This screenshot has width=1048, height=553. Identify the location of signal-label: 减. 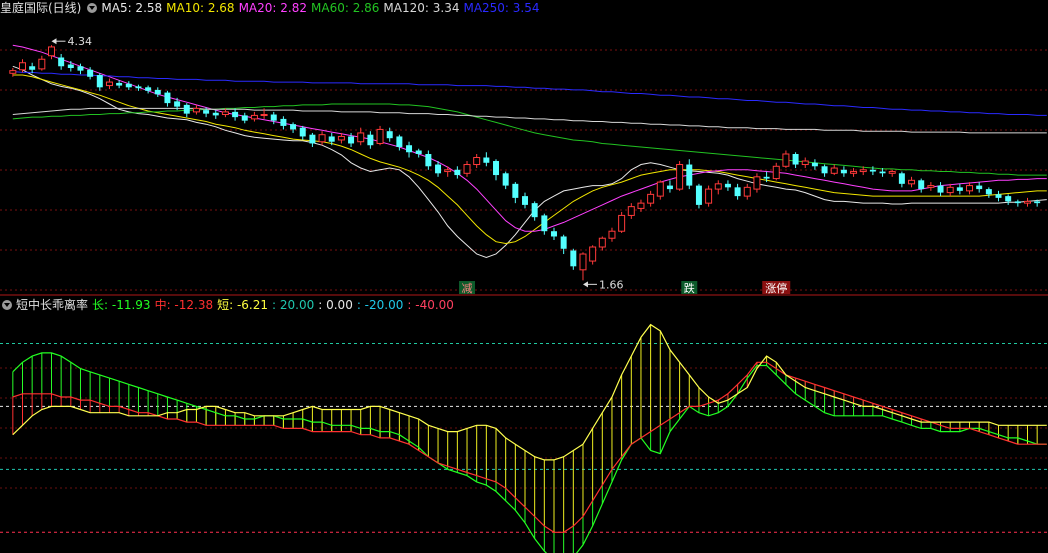
(467, 288).